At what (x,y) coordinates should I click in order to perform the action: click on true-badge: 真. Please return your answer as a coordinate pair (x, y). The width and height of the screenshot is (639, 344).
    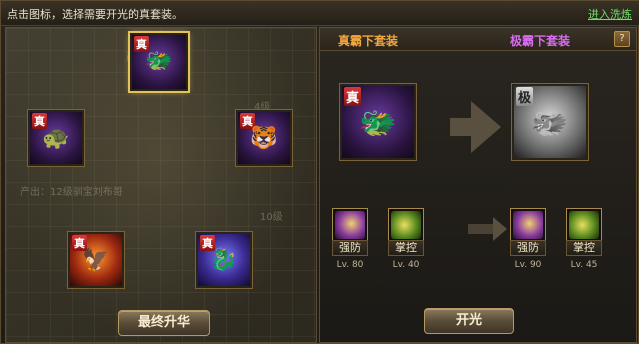
    Looking at the image, I should click on (353, 96).